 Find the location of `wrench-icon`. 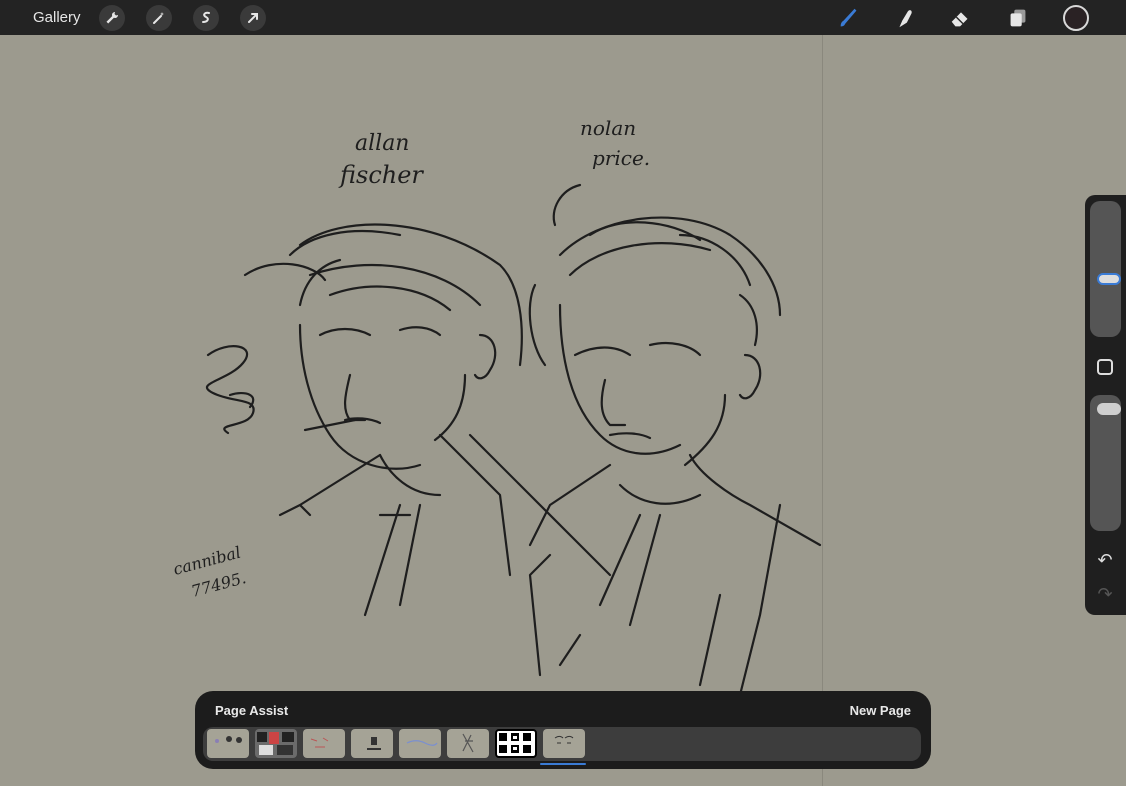

wrench-icon is located at coordinates (112, 18).